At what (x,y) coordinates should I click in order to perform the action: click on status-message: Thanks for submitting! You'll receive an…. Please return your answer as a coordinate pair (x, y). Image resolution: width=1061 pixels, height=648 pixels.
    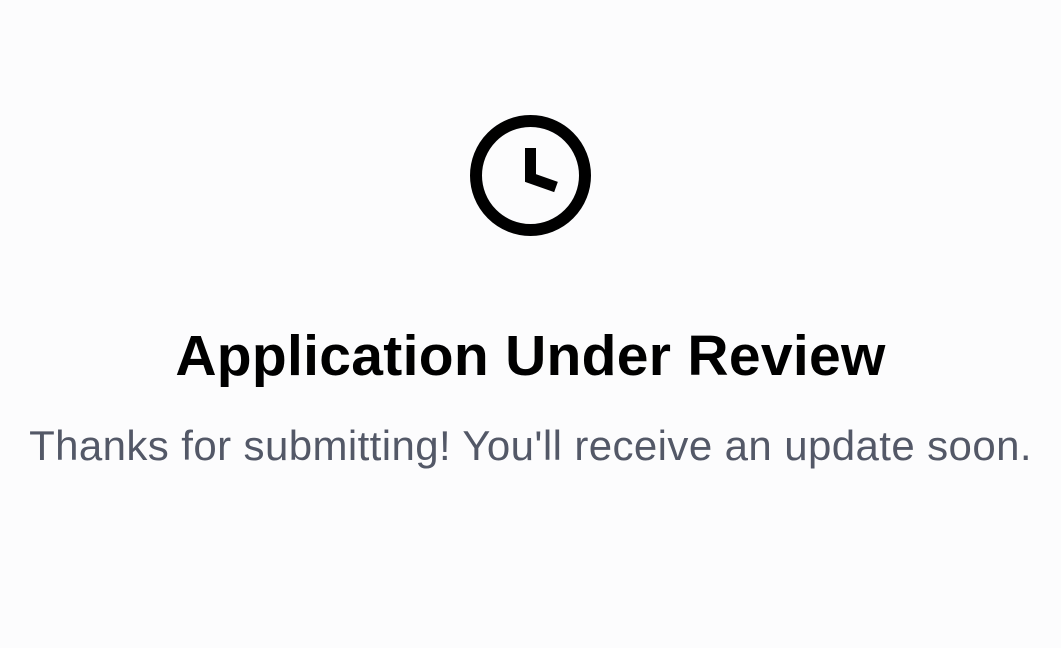
    Looking at the image, I should click on (530, 445).